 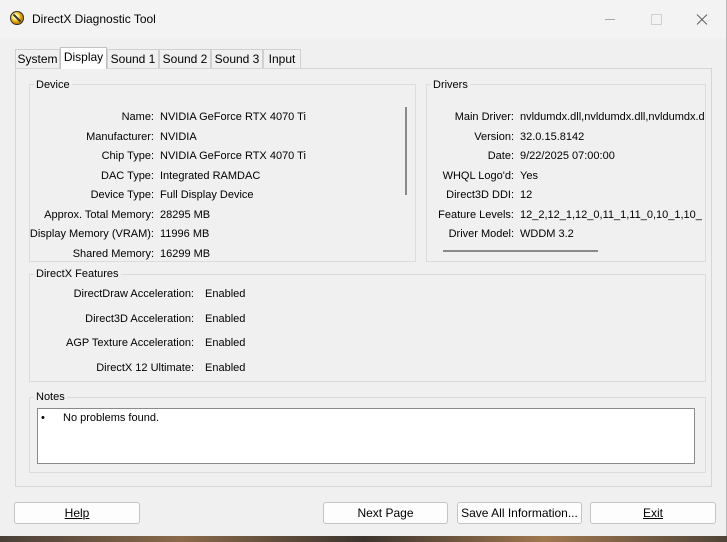 I want to click on device-type-label: Device Type:, so click(x=122, y=195).